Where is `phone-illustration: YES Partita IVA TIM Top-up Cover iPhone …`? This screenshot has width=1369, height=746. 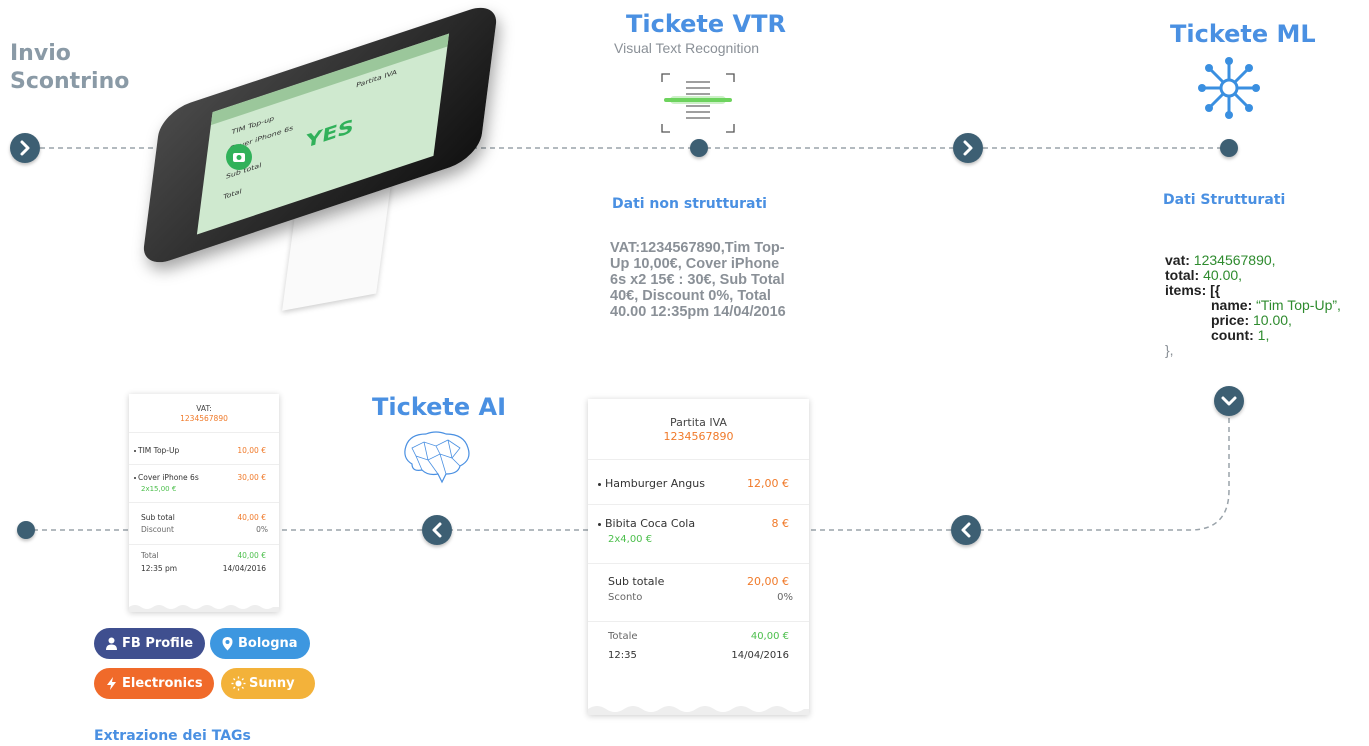 phone-illustration: YES Partita IVA TIM Top-up Cover iPhone … is located at coordinates (330, 155).